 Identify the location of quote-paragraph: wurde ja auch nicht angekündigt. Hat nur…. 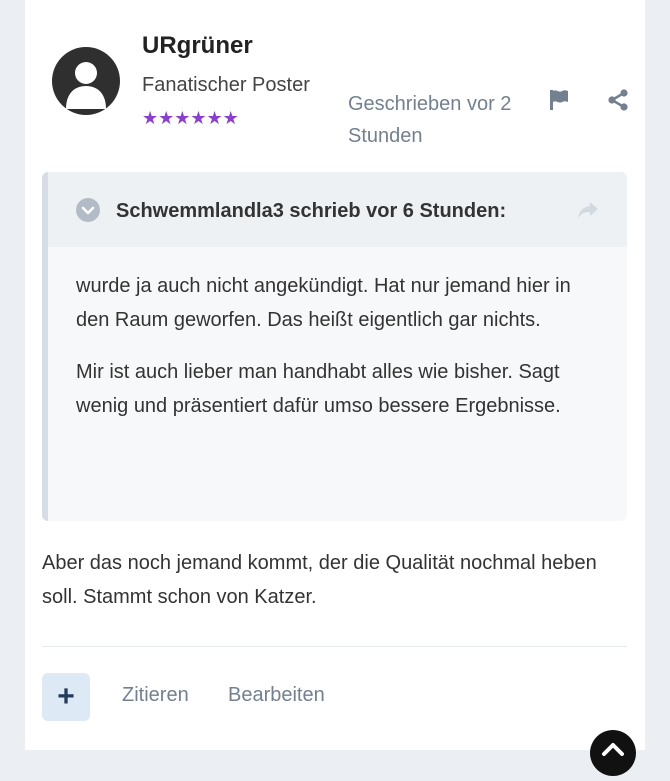
(323, 303).